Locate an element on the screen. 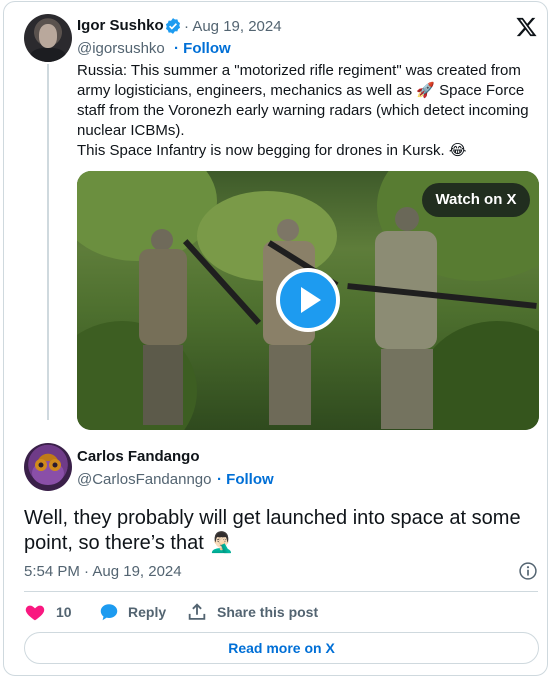 This screenshot has height=679, width=553. like-count: 10 is located at coordinates (64, 612).